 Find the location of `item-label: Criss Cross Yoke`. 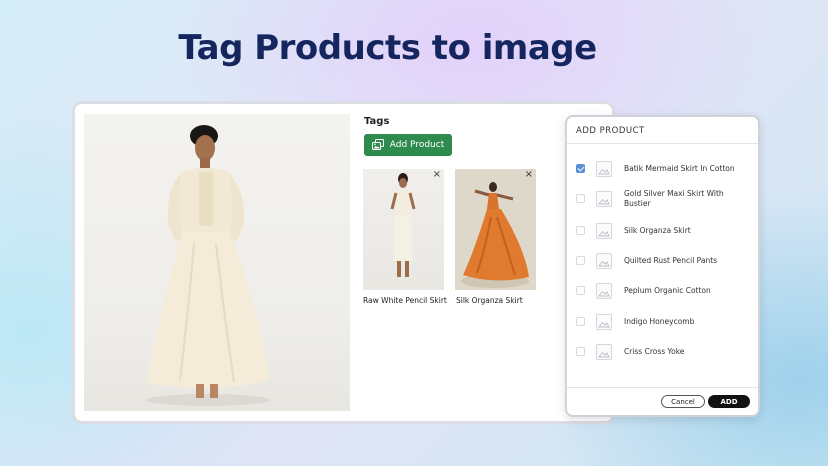

item-label: Criss Cross Yoke is located at coordinates (654, 351).